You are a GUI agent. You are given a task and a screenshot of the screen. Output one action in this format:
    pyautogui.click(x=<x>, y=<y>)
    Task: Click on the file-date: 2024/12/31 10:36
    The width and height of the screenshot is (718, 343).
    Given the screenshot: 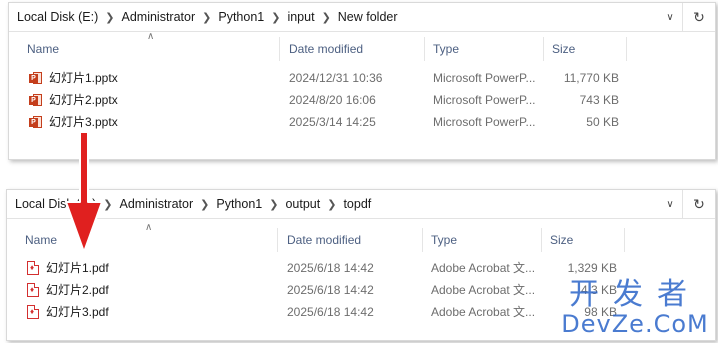 What is the action you would take?
    pyautogui.click(x=336, y=78)
    